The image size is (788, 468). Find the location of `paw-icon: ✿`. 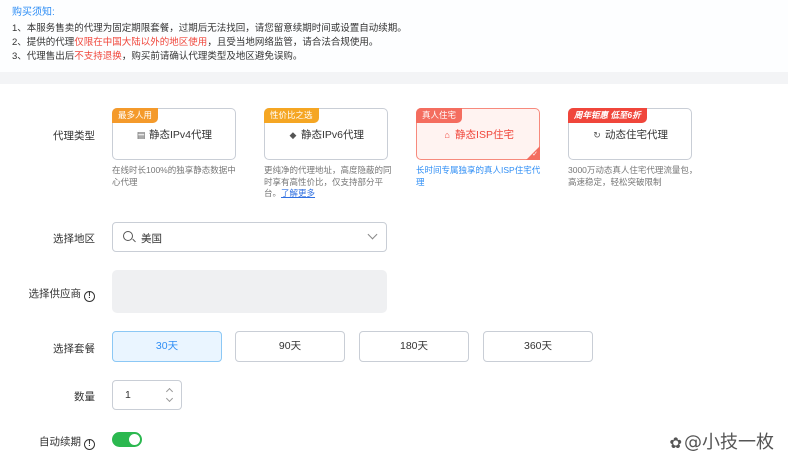

paw-icon: ✿ is located at coordinates (675, 443).